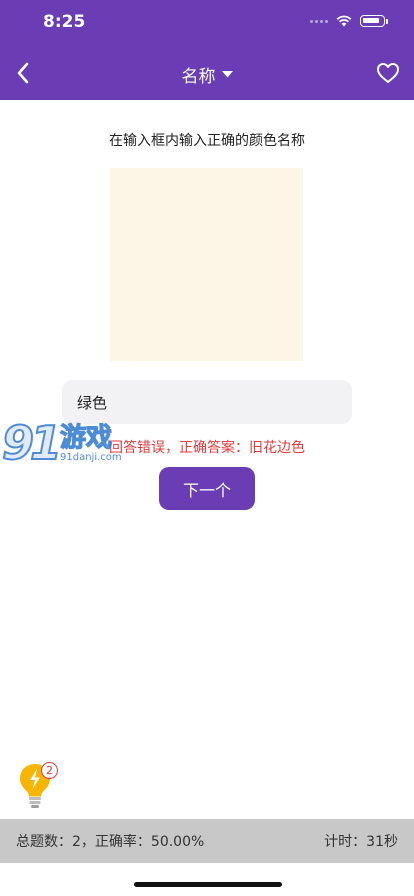 This screenshot has height=896, width=414. I want to click on favorite-button, so click(388, 73).